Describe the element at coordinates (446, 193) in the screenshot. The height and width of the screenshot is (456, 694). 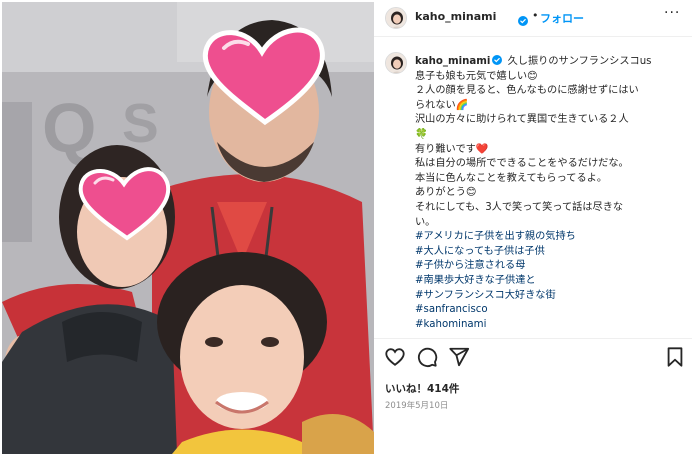
I see `caption-line: ありがとう😊` at that location.